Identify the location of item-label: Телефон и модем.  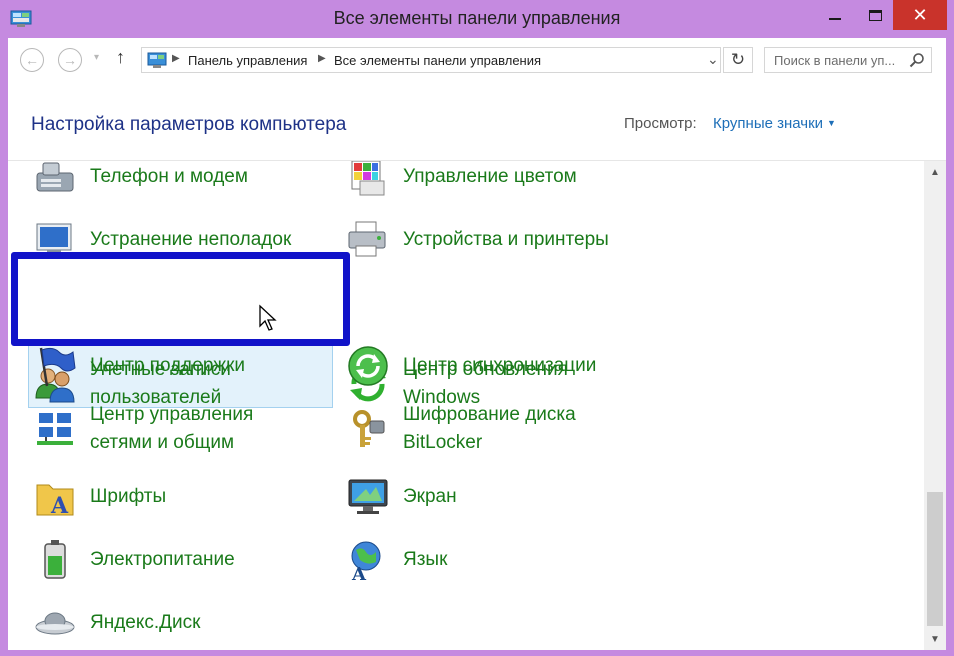
(169, 176).